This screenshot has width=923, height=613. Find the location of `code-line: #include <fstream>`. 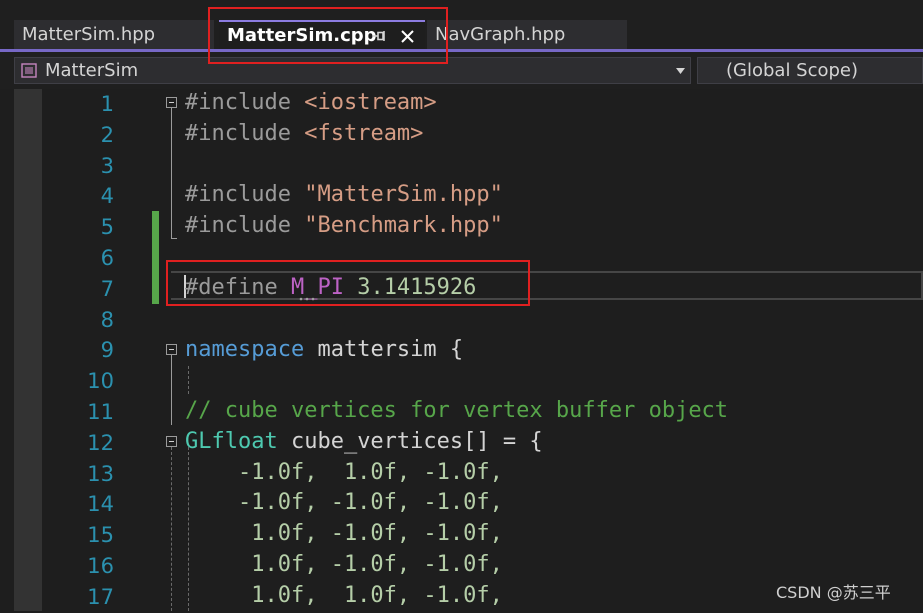

code-line: #include <fstream> is located at coordinates (304, 133).